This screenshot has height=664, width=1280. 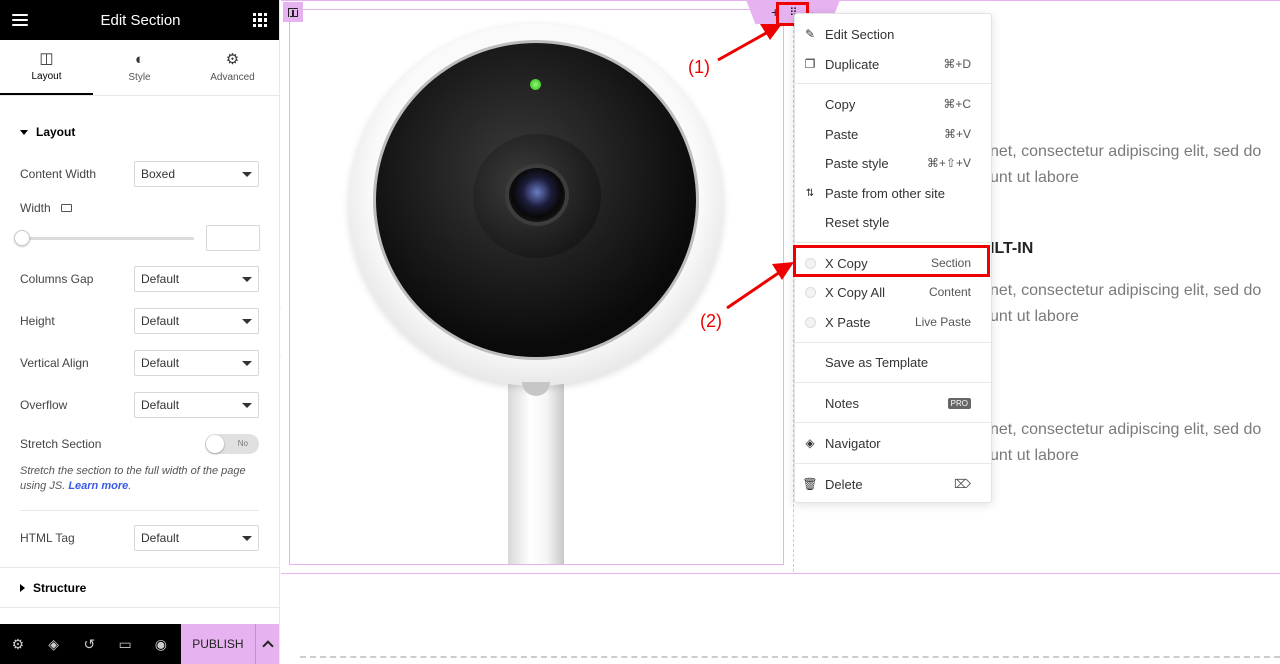 What do you see at coordinates (24, 132) in the screenshot?
I see `caret-down-icon` at bounding box center [24, 132].